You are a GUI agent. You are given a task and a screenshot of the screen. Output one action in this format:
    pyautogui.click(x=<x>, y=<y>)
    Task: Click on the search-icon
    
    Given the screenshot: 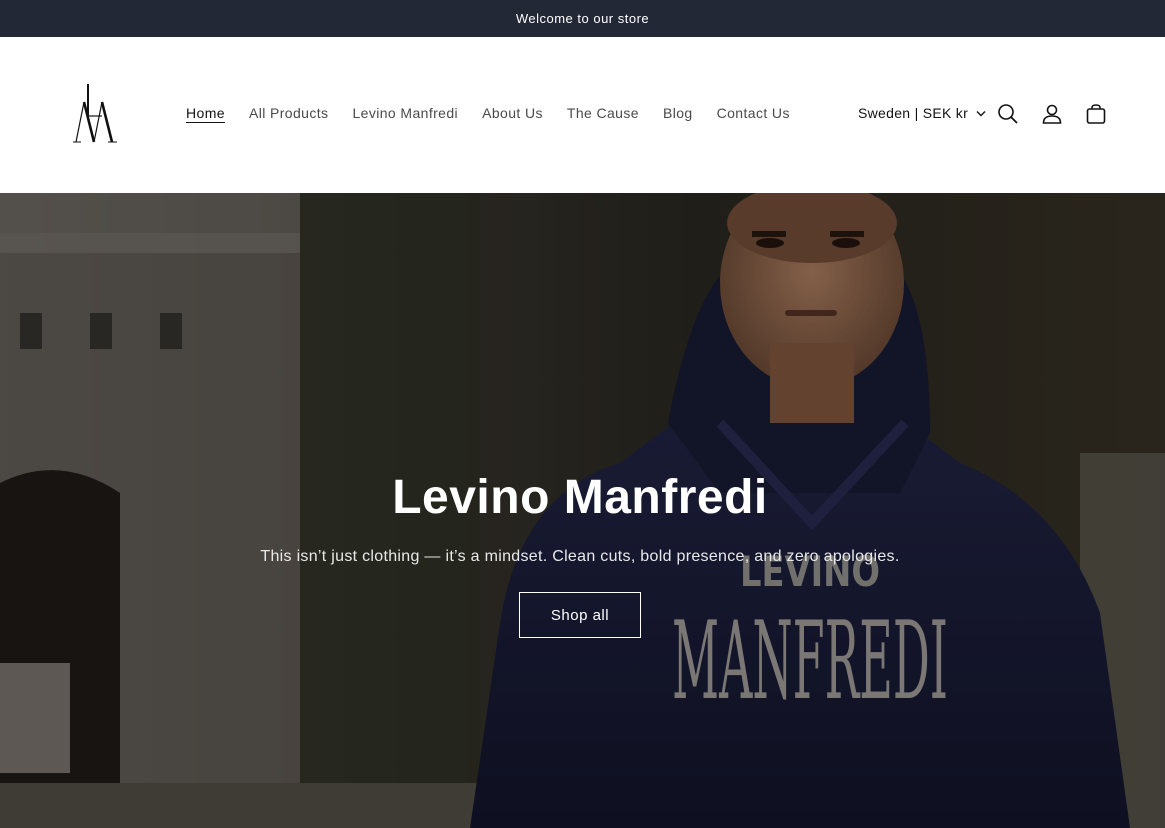 What is the action you would take?
    pyautogui.click(x=1008, y=114)
    